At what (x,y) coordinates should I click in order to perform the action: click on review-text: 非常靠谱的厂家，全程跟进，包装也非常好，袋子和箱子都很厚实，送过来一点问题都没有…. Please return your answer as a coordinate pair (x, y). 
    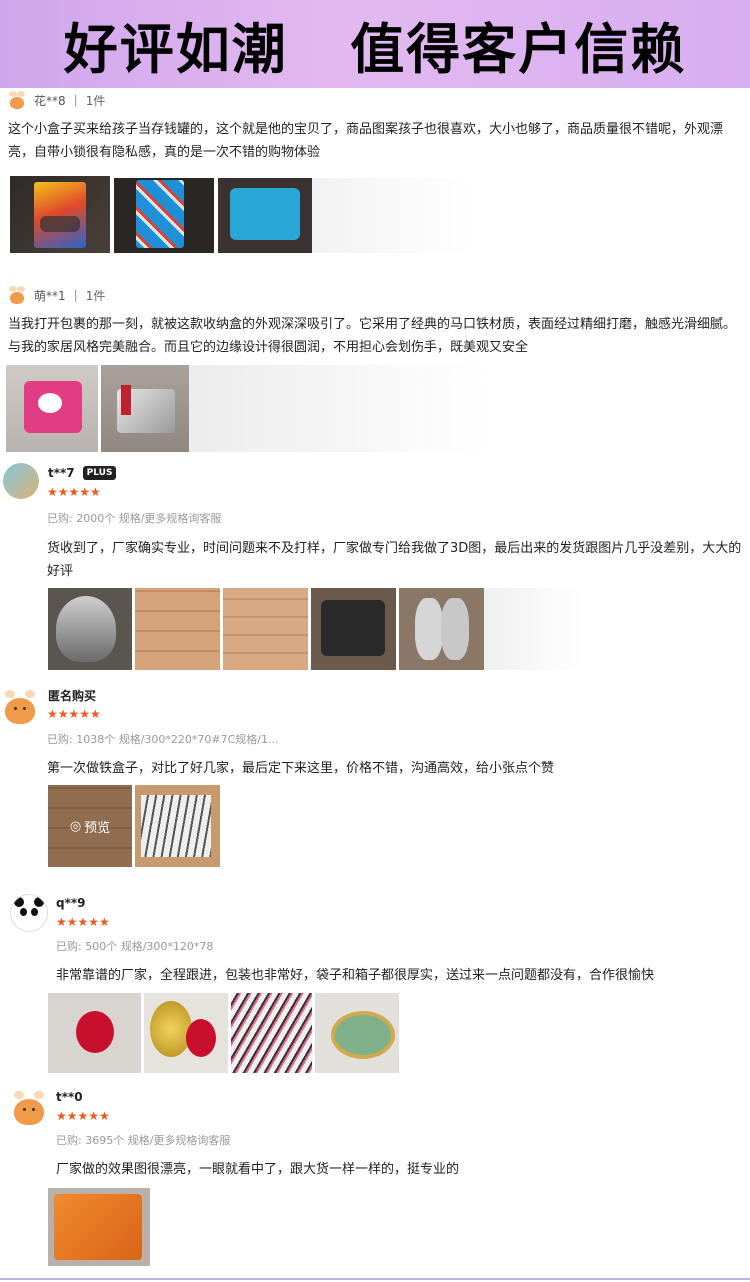
    Looking at the image, I should click on (355, 975).